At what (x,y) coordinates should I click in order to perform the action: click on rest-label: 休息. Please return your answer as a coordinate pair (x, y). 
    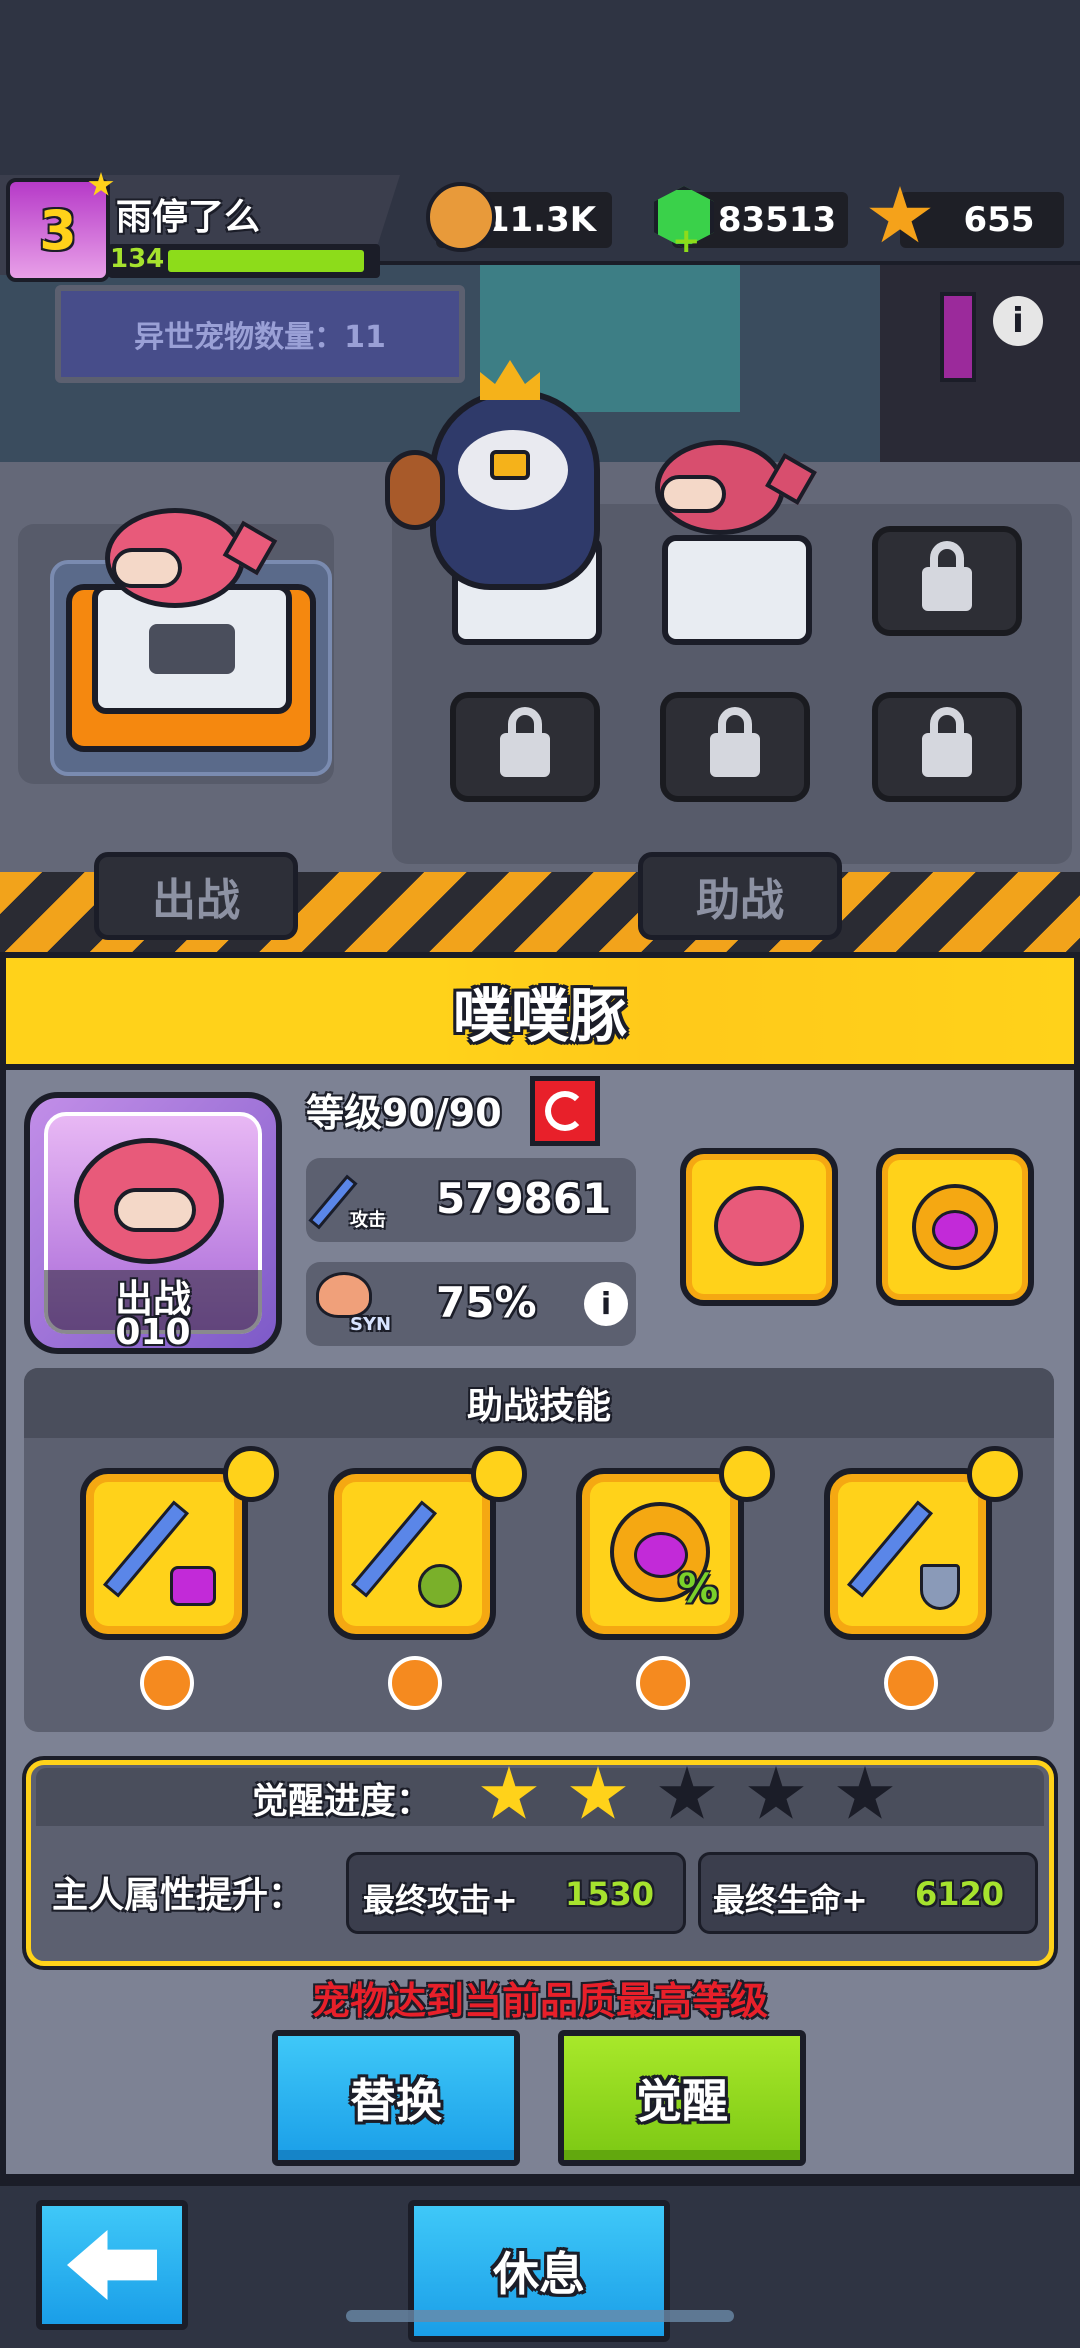
    Looking at the image, I should click on (539, 2274).